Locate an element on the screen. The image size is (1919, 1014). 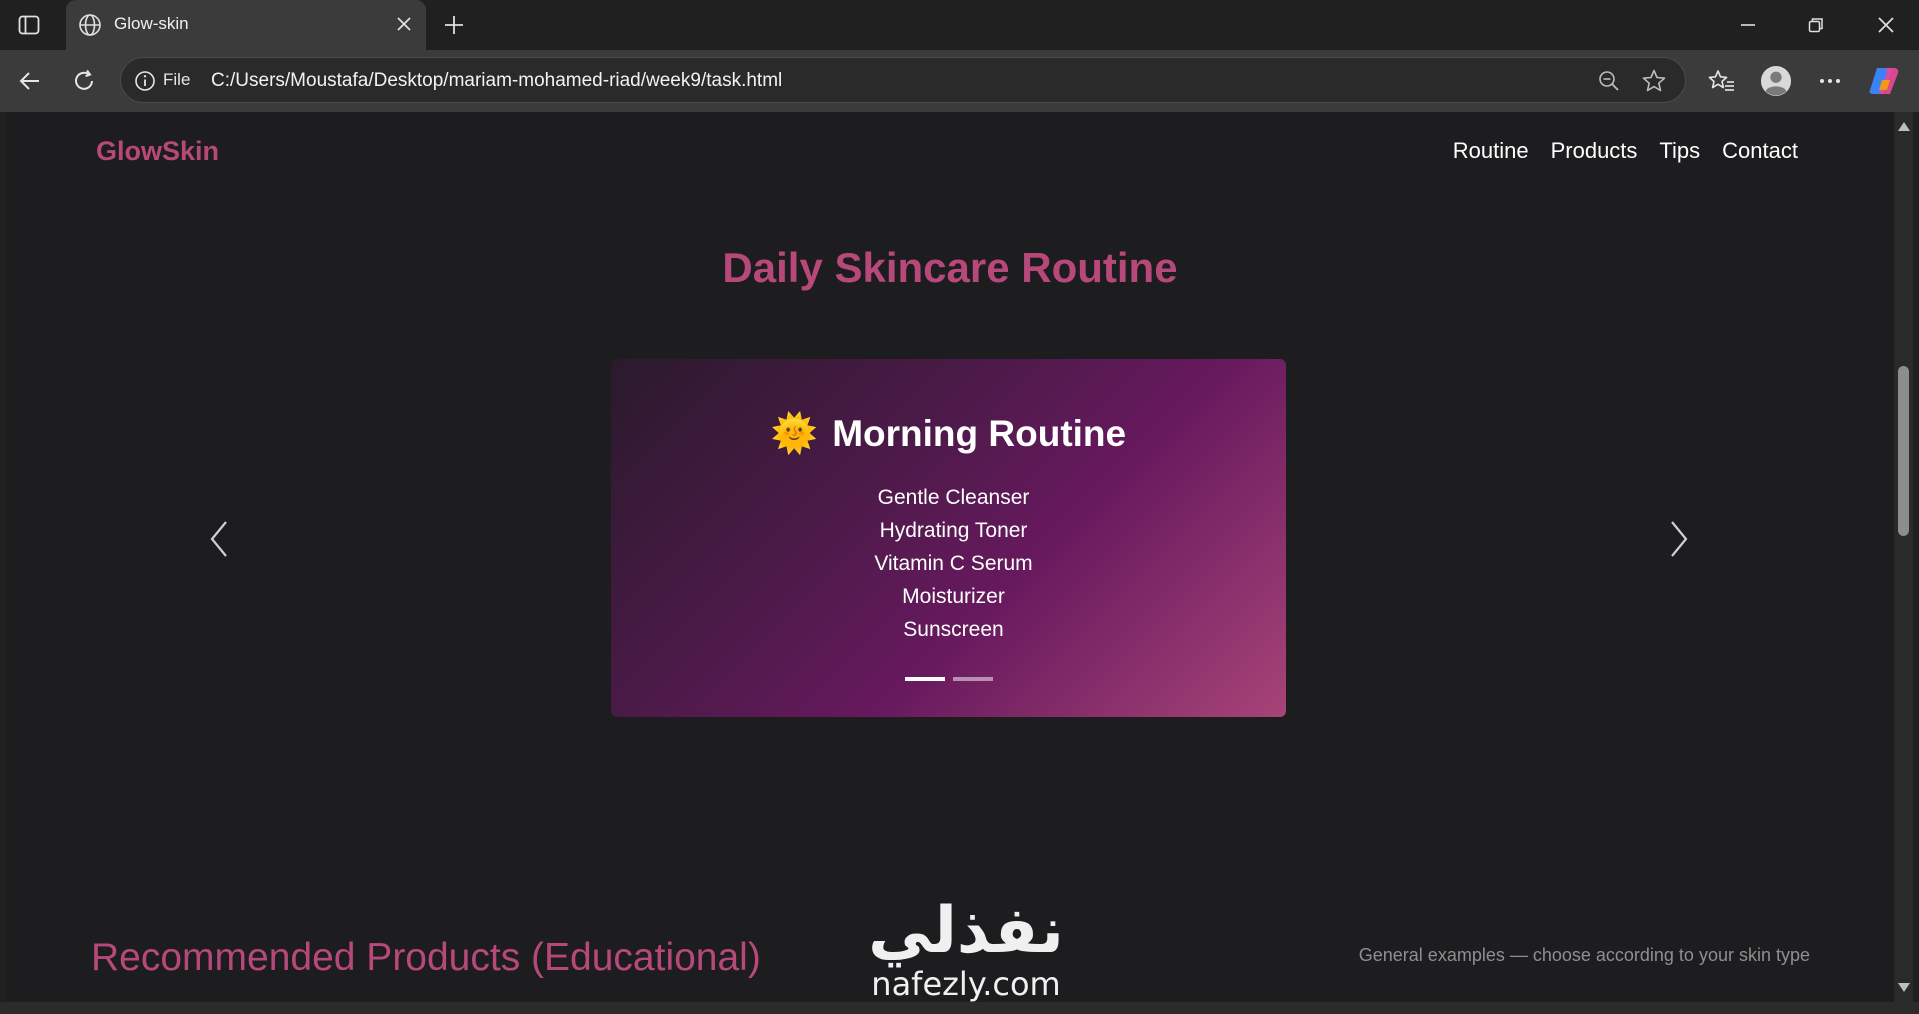
chevron-left-icon is located at coordinates (218, 539).